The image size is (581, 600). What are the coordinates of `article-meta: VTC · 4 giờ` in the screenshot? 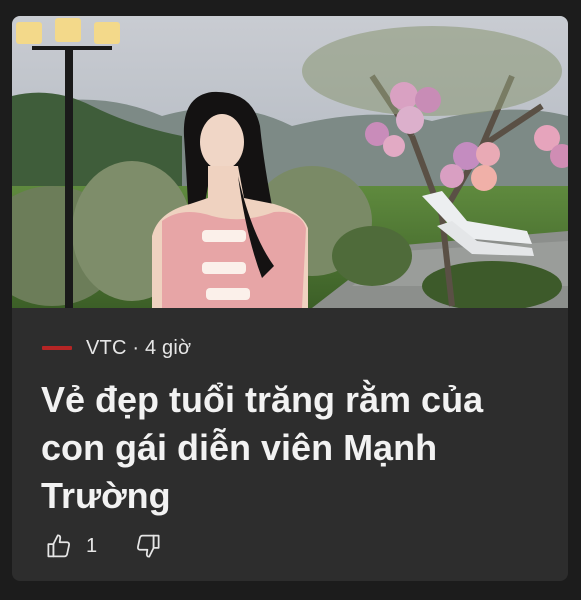 It's located at (116, 348).